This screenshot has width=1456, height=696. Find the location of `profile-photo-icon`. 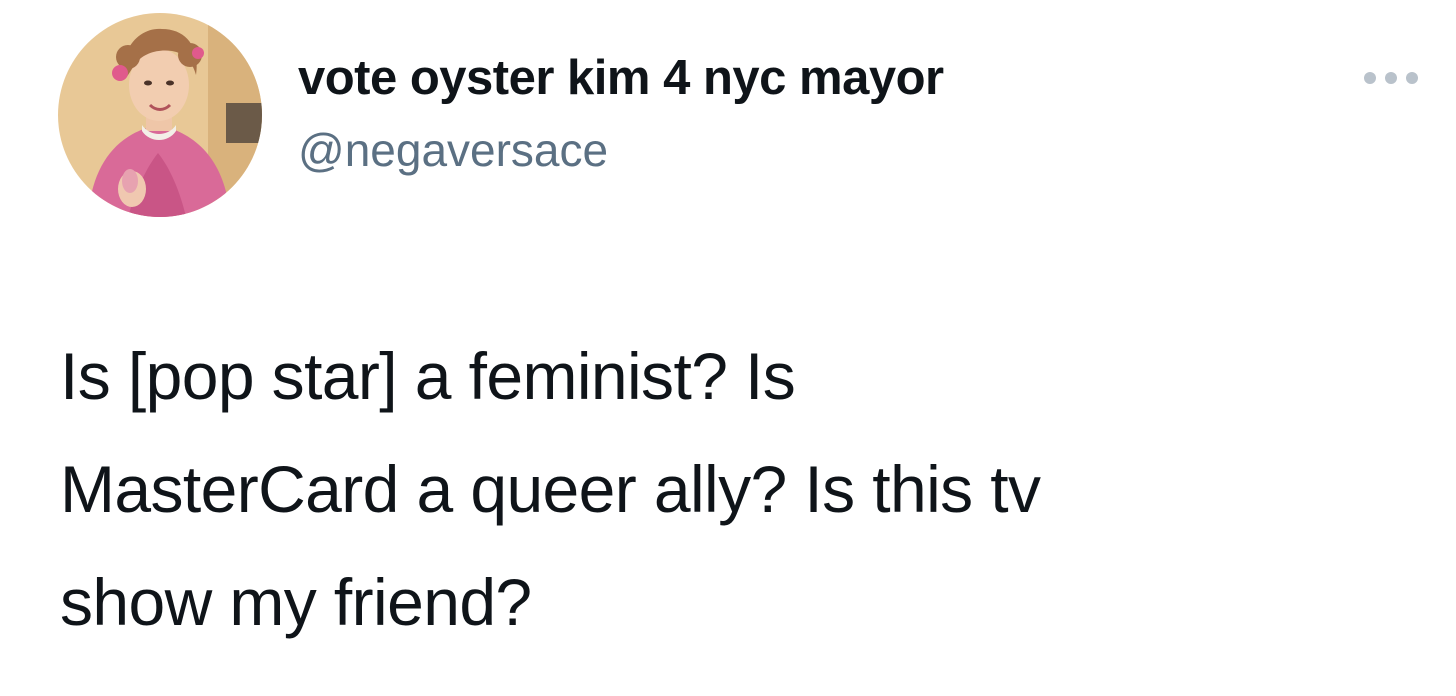

profile-photo-icon is located at coordinates (160, 115).